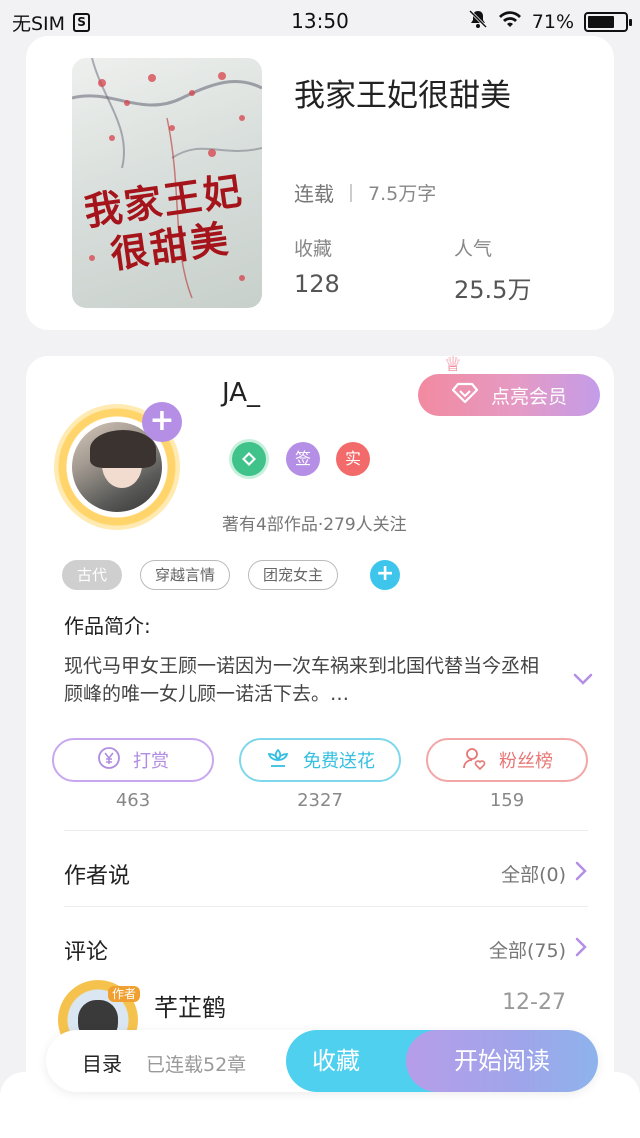 This screenshot has width=640, height=1138. What do you see at coordinates (351, 192) in the screenshot?
I see `meta-divider` at bounding box center [351, 192].